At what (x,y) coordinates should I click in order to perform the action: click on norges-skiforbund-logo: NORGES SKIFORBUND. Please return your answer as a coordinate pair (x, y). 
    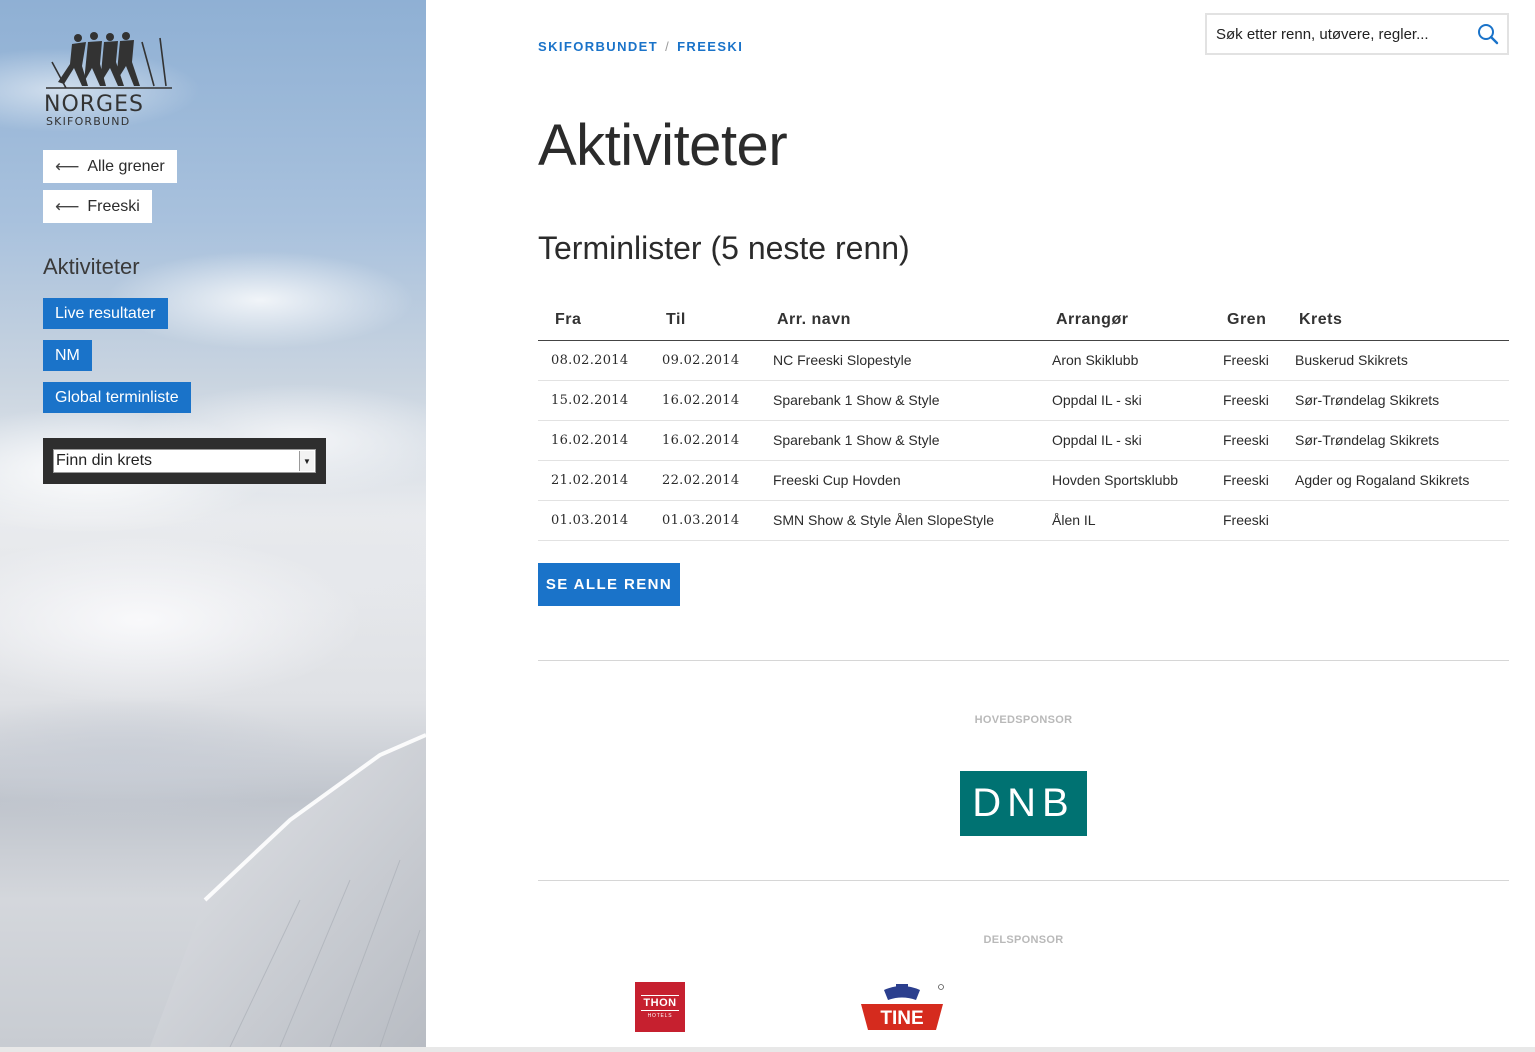
    Looking at the image, I should click on (108, 80).